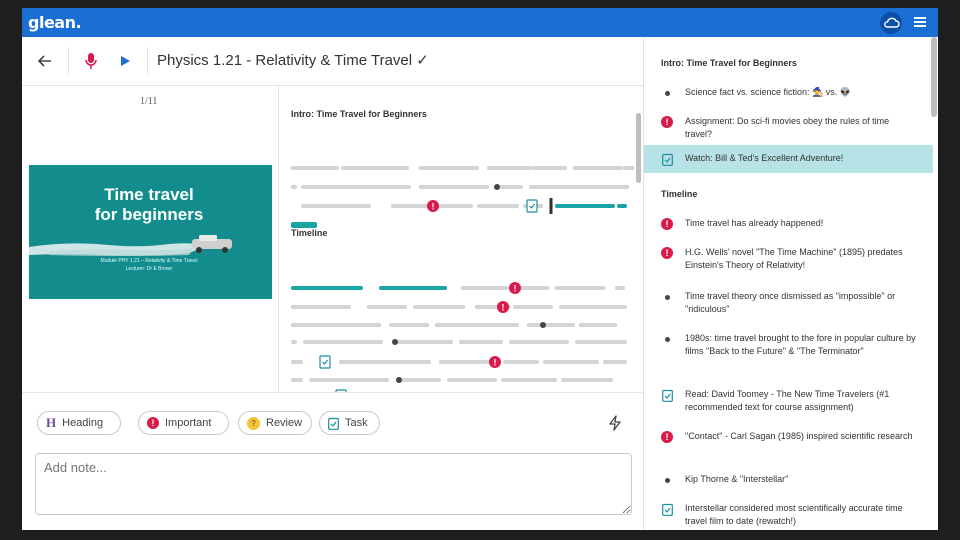 This screenshot has height=540, width=960. What do you see at coordinates (253, 423) in the screenshot?
I see `review-icon: ?` at bounding box center [253, 423].